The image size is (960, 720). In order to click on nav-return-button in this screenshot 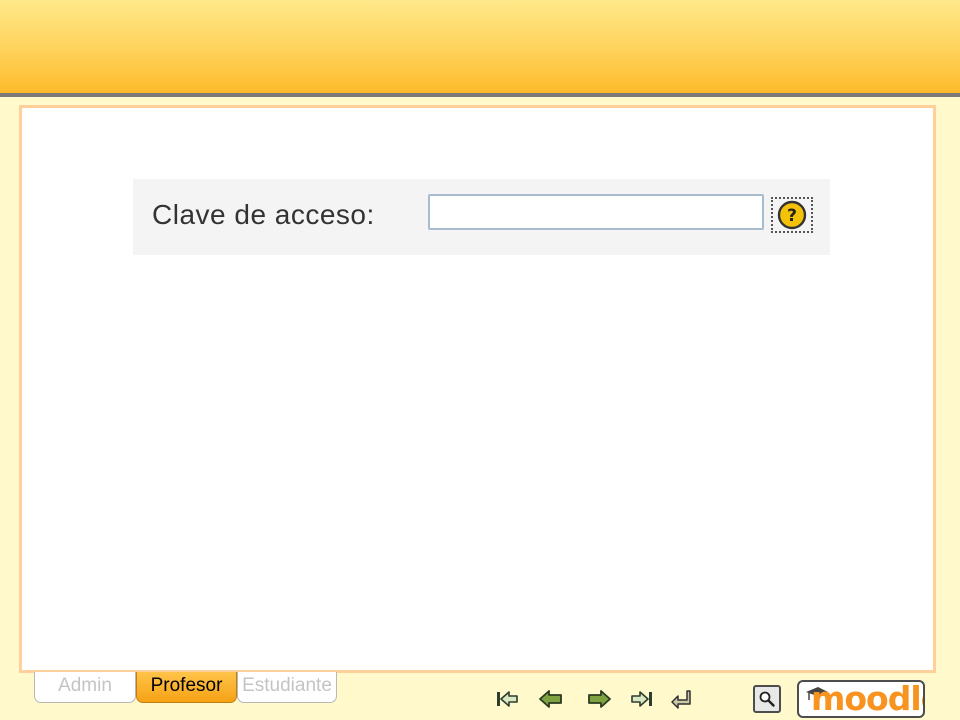, I will do `click(681, 699)`.